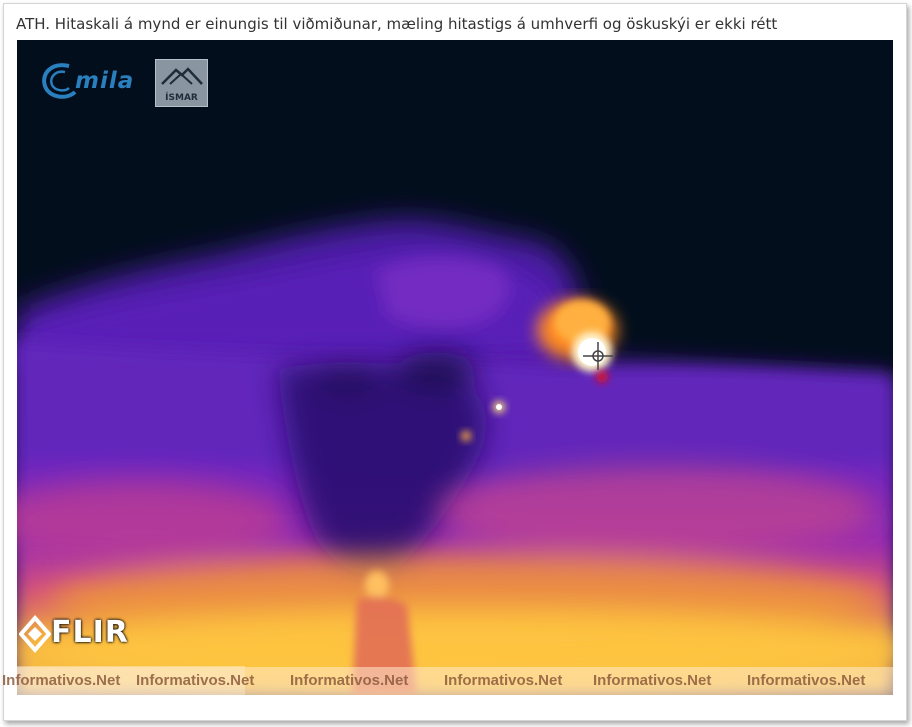  Describe the element at coordinates (59, 81) in the screenshot. I see `mila-swirl-icon` at that location.